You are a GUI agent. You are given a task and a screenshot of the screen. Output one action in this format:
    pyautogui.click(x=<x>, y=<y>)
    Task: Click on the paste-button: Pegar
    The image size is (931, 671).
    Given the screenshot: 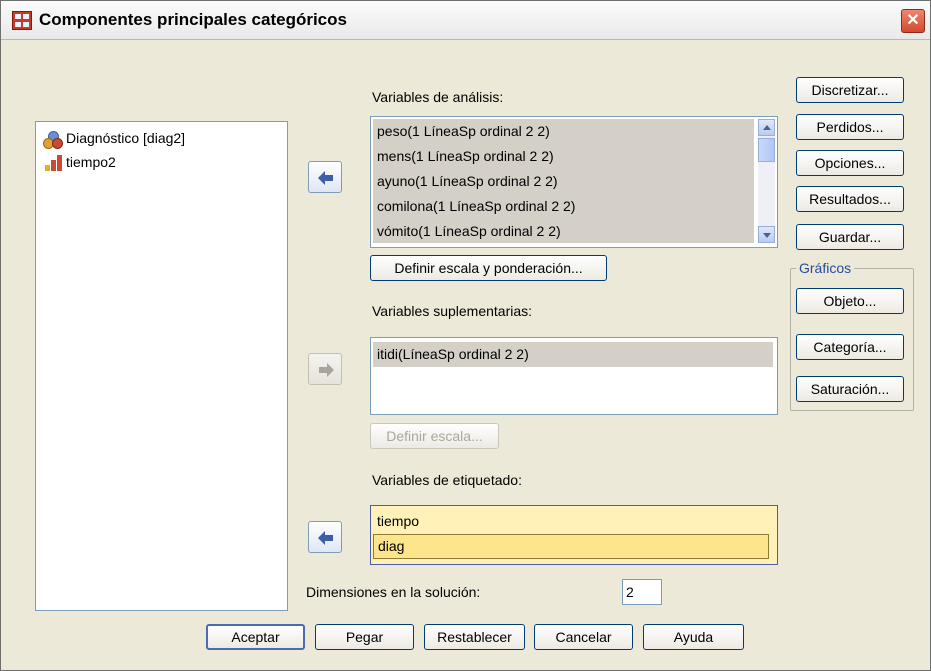 What is the action you would take?
    pyautogui.click(x=364, y=637)
    